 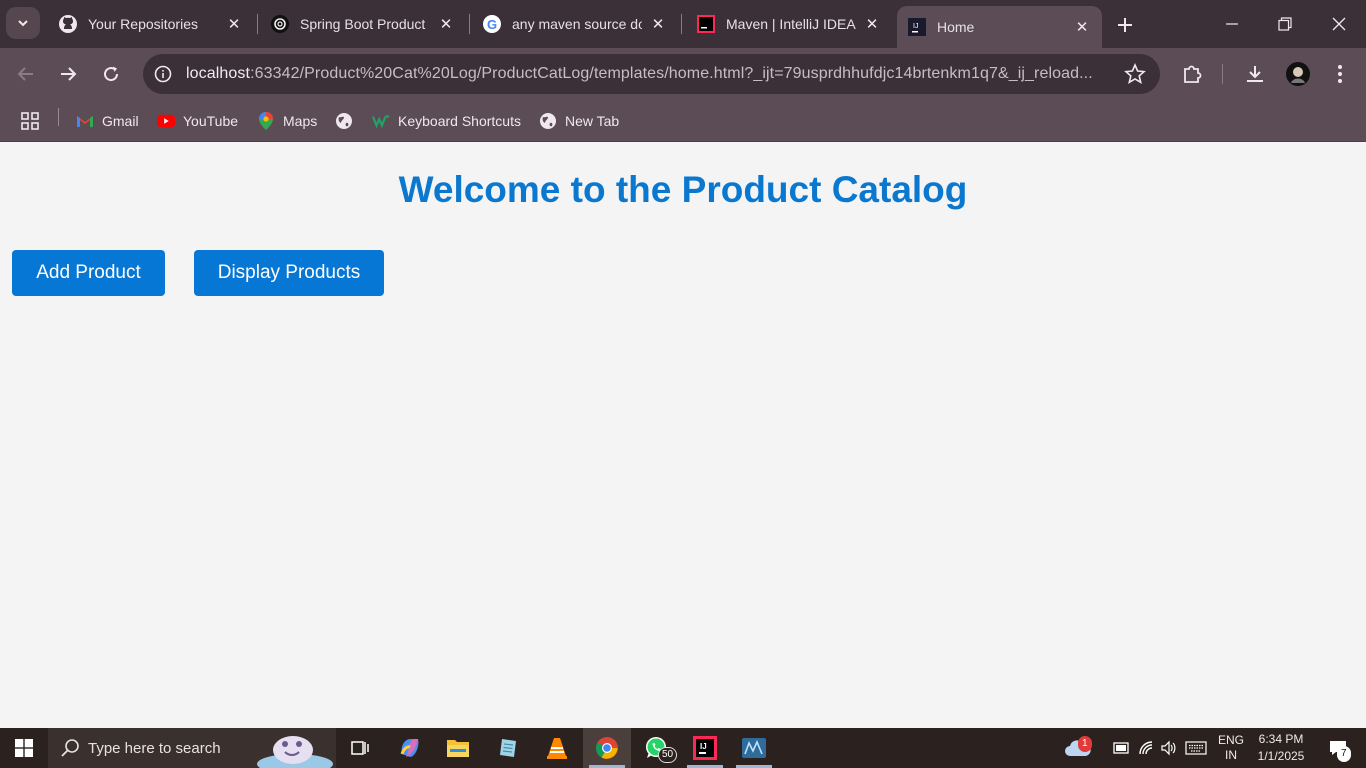 I want to click on bookmark-new-tab: New Tab, so click(x=579, y=121).